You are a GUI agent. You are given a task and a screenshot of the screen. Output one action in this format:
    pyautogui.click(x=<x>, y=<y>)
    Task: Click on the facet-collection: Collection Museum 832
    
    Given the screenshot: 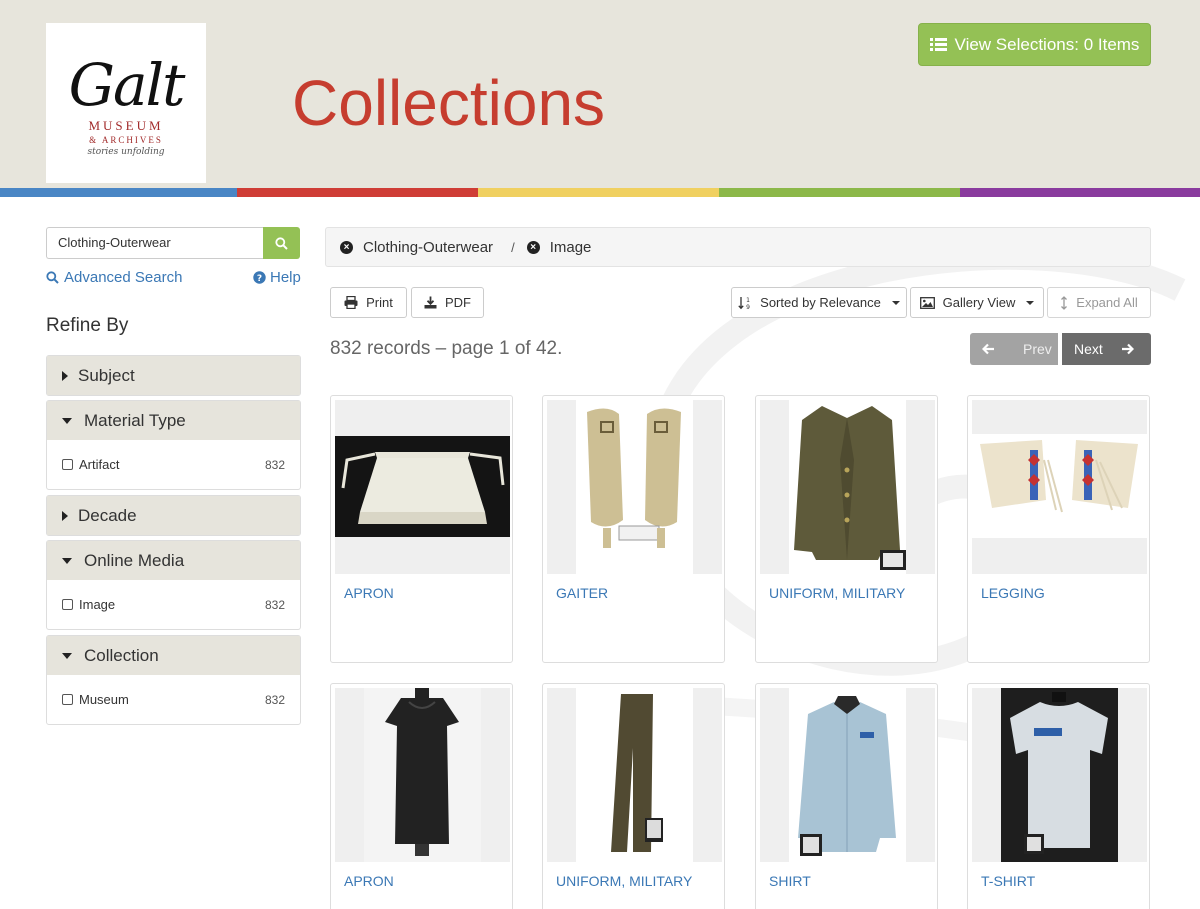 What is the action you would take?
    pyautogui.click(x=173, y=680)
    